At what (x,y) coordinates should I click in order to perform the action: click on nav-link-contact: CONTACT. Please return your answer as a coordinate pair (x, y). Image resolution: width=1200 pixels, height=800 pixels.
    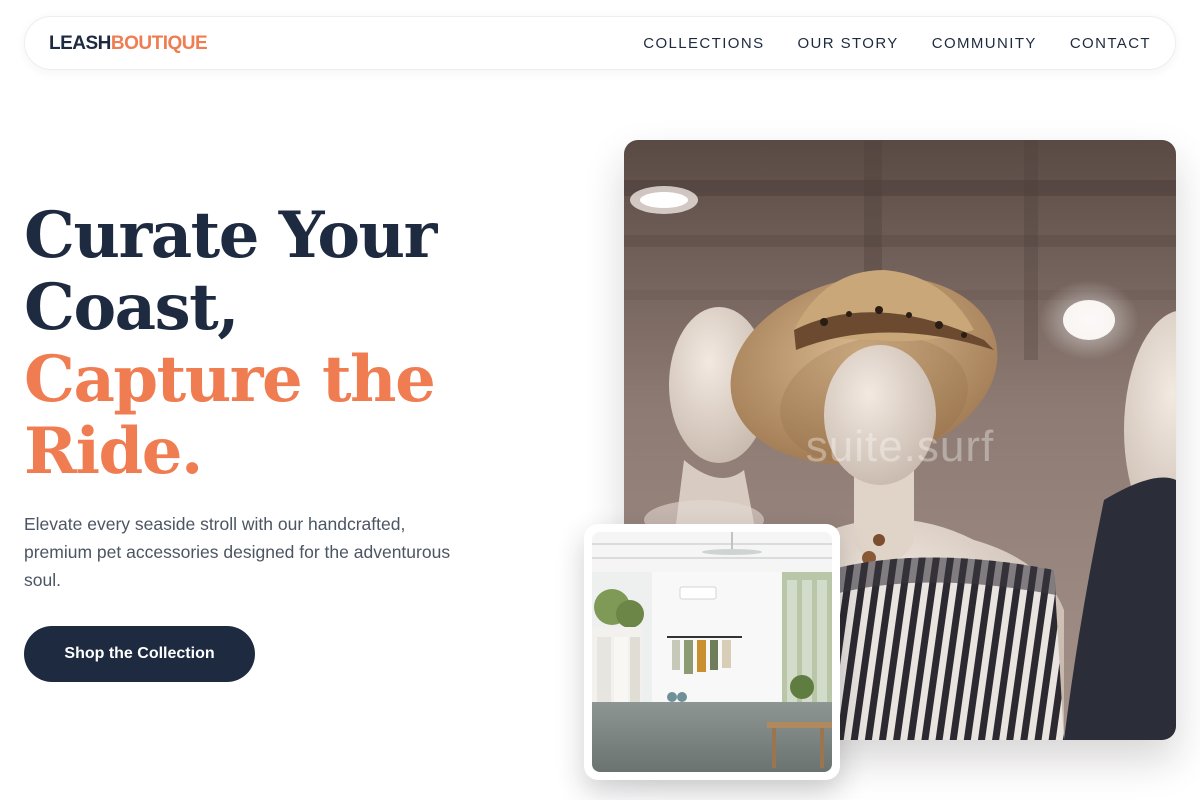
    Looking at the image, I should click on (1110, 43).